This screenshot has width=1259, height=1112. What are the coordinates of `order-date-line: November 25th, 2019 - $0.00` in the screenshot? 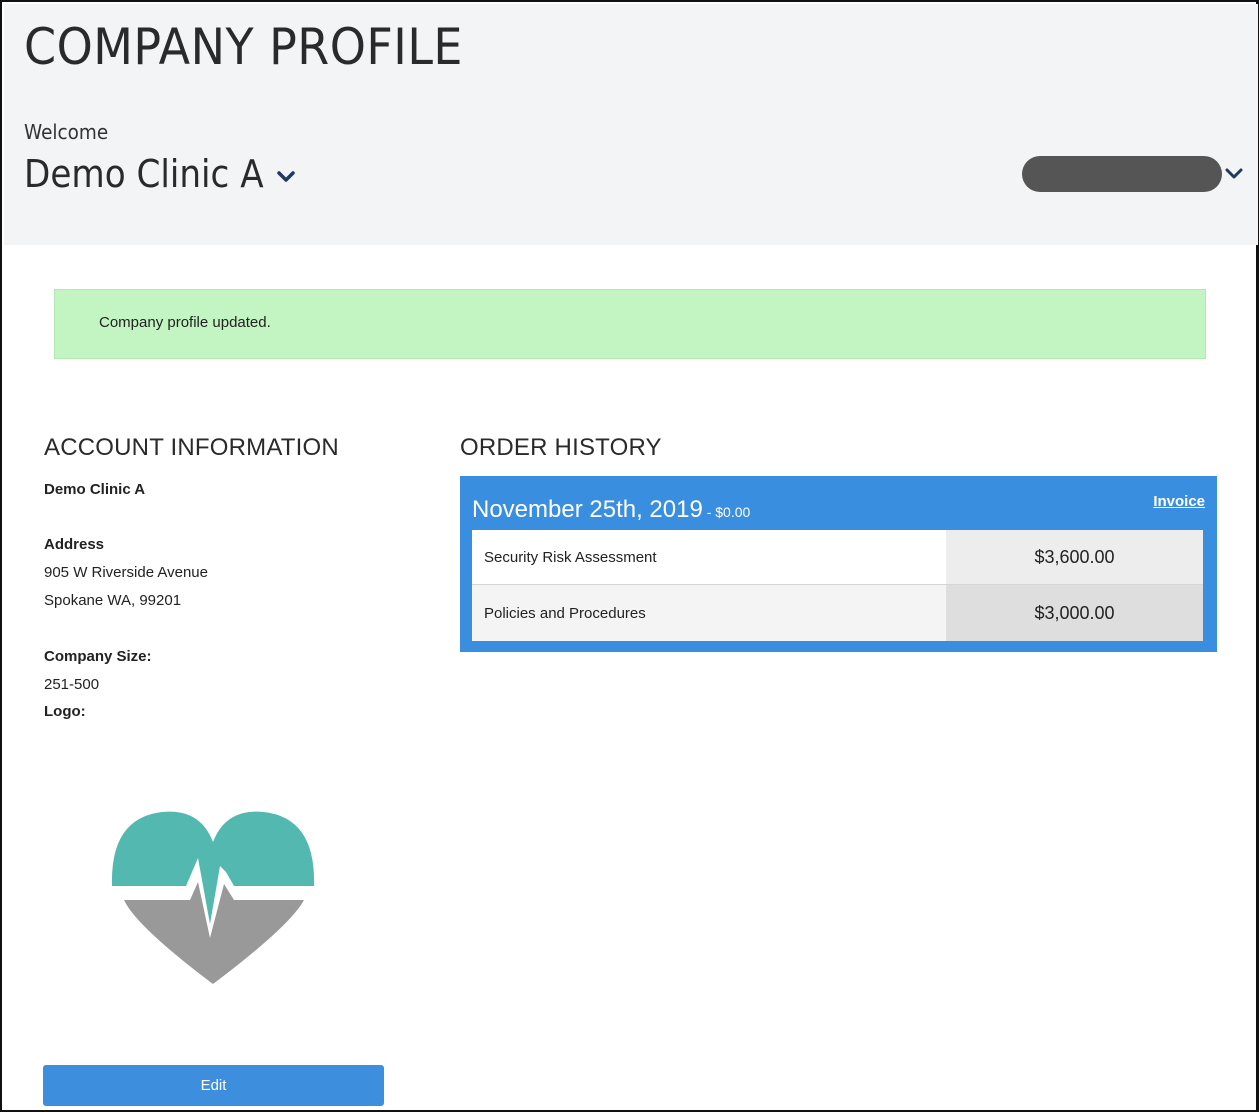 It's located at (611, 510).